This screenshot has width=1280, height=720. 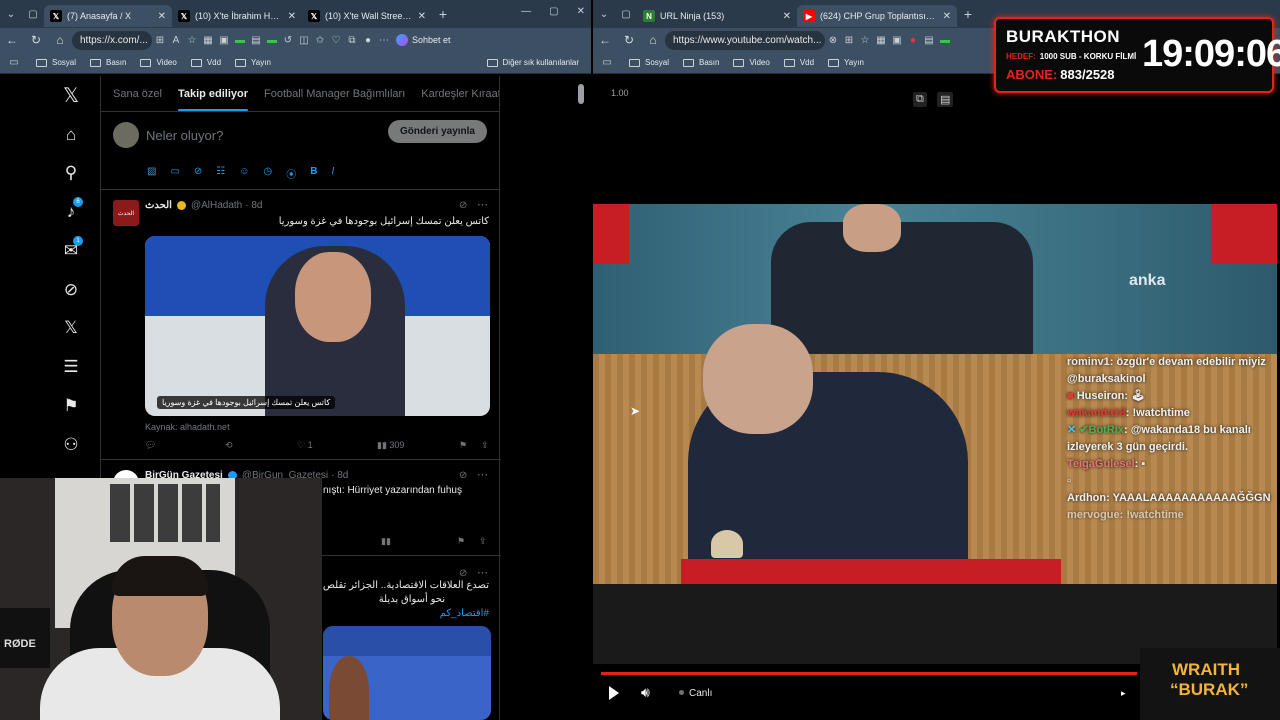 What do you see at coordinates (71, 367) in the screenshot?
I see `lists-nav-icon: ☰` at bounding box center [71, 367].